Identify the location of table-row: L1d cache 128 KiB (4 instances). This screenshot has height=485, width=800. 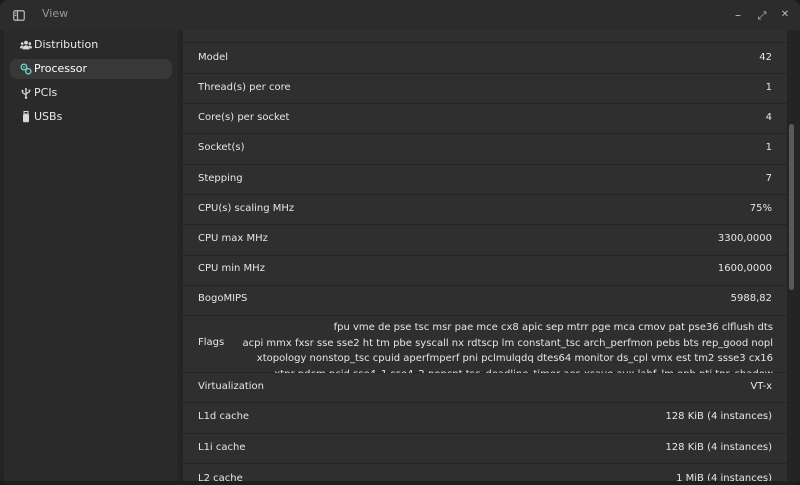
(485, 418).